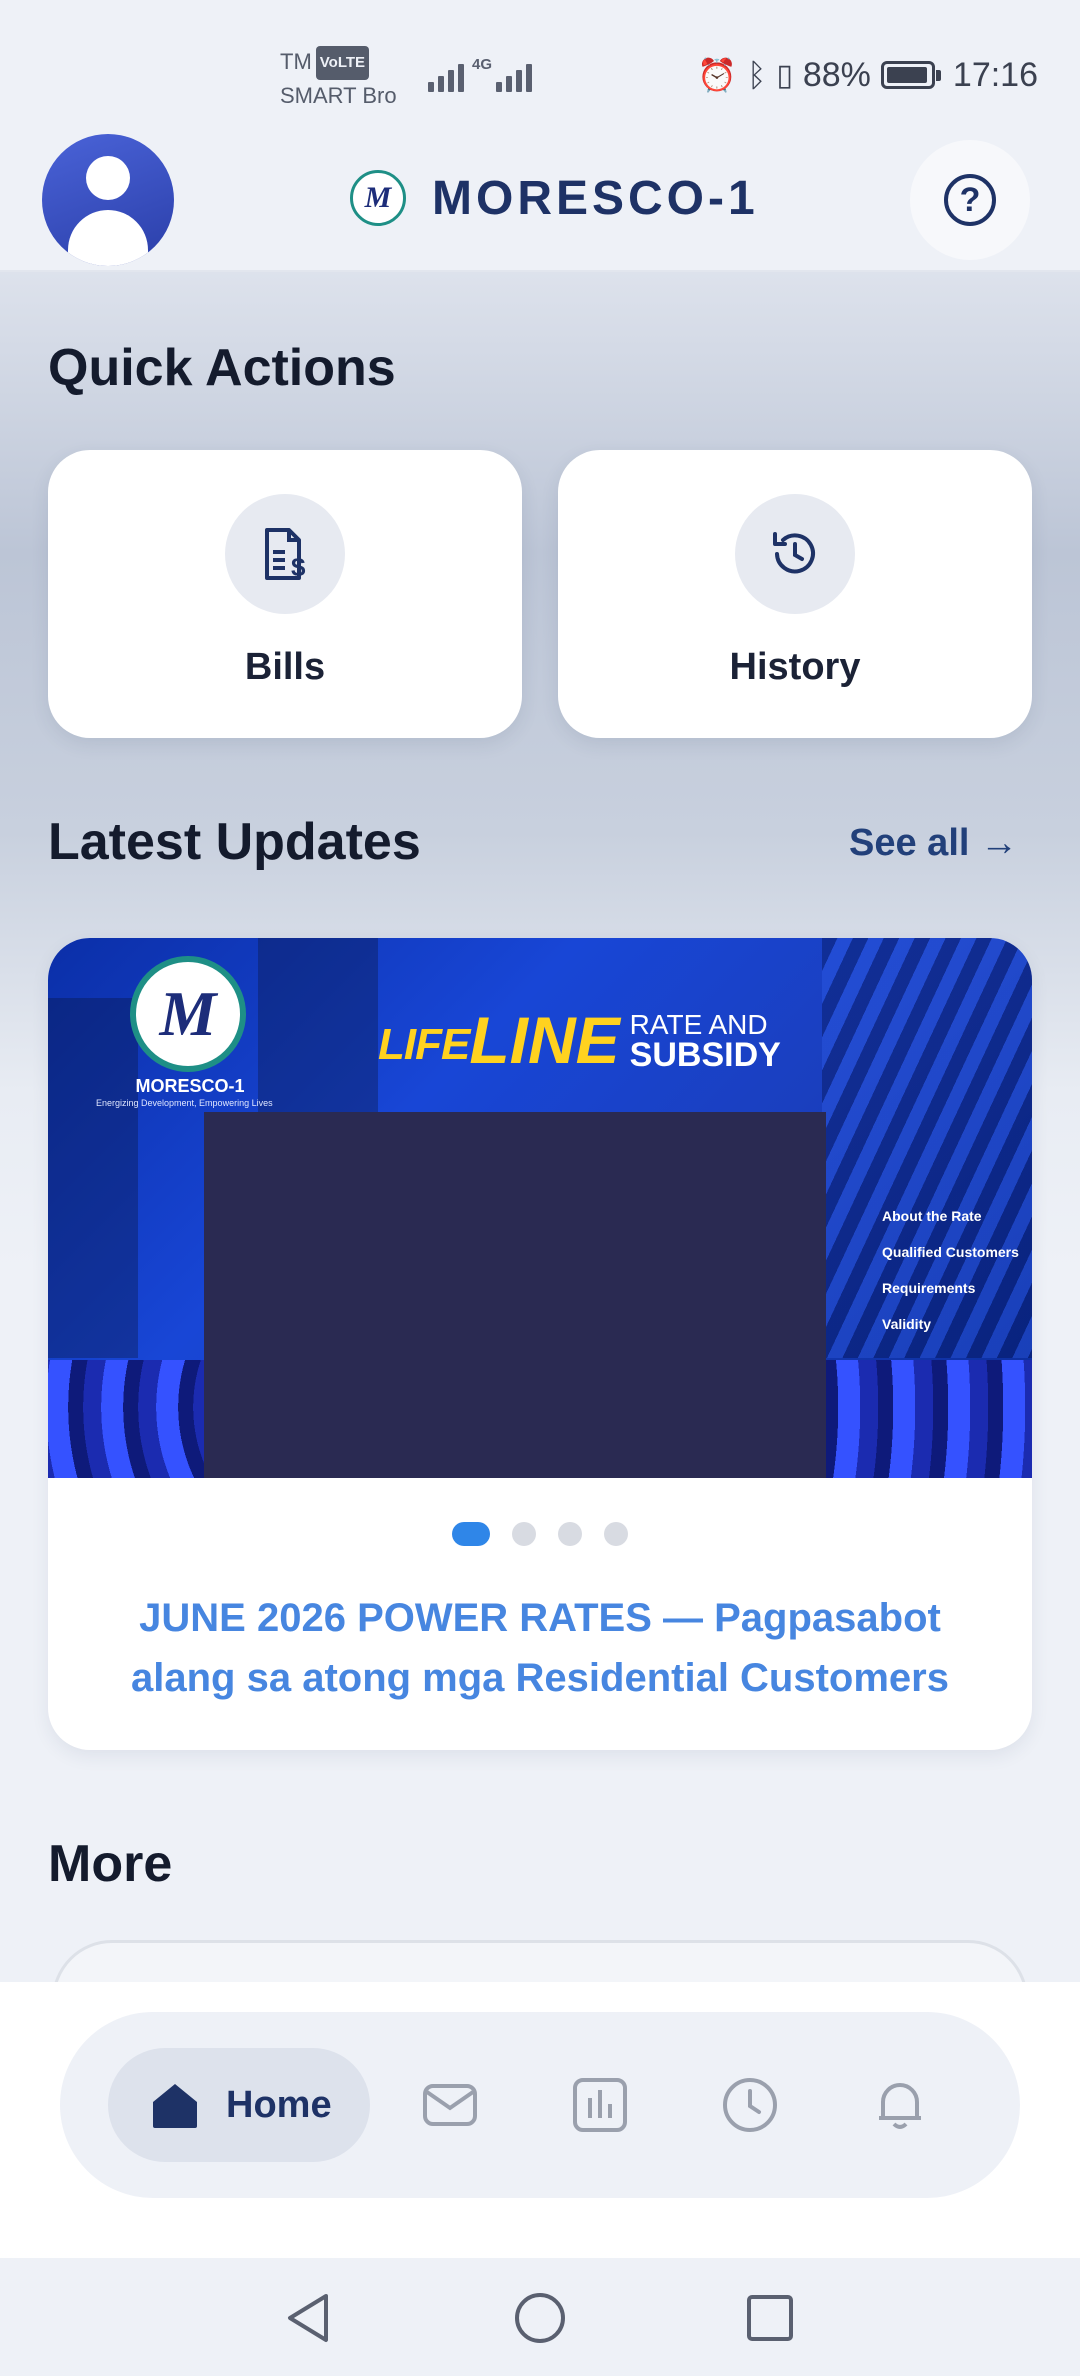 The image size is (1080, 2376). I want to click on nav-home-button: Home, so click(239, 2105).